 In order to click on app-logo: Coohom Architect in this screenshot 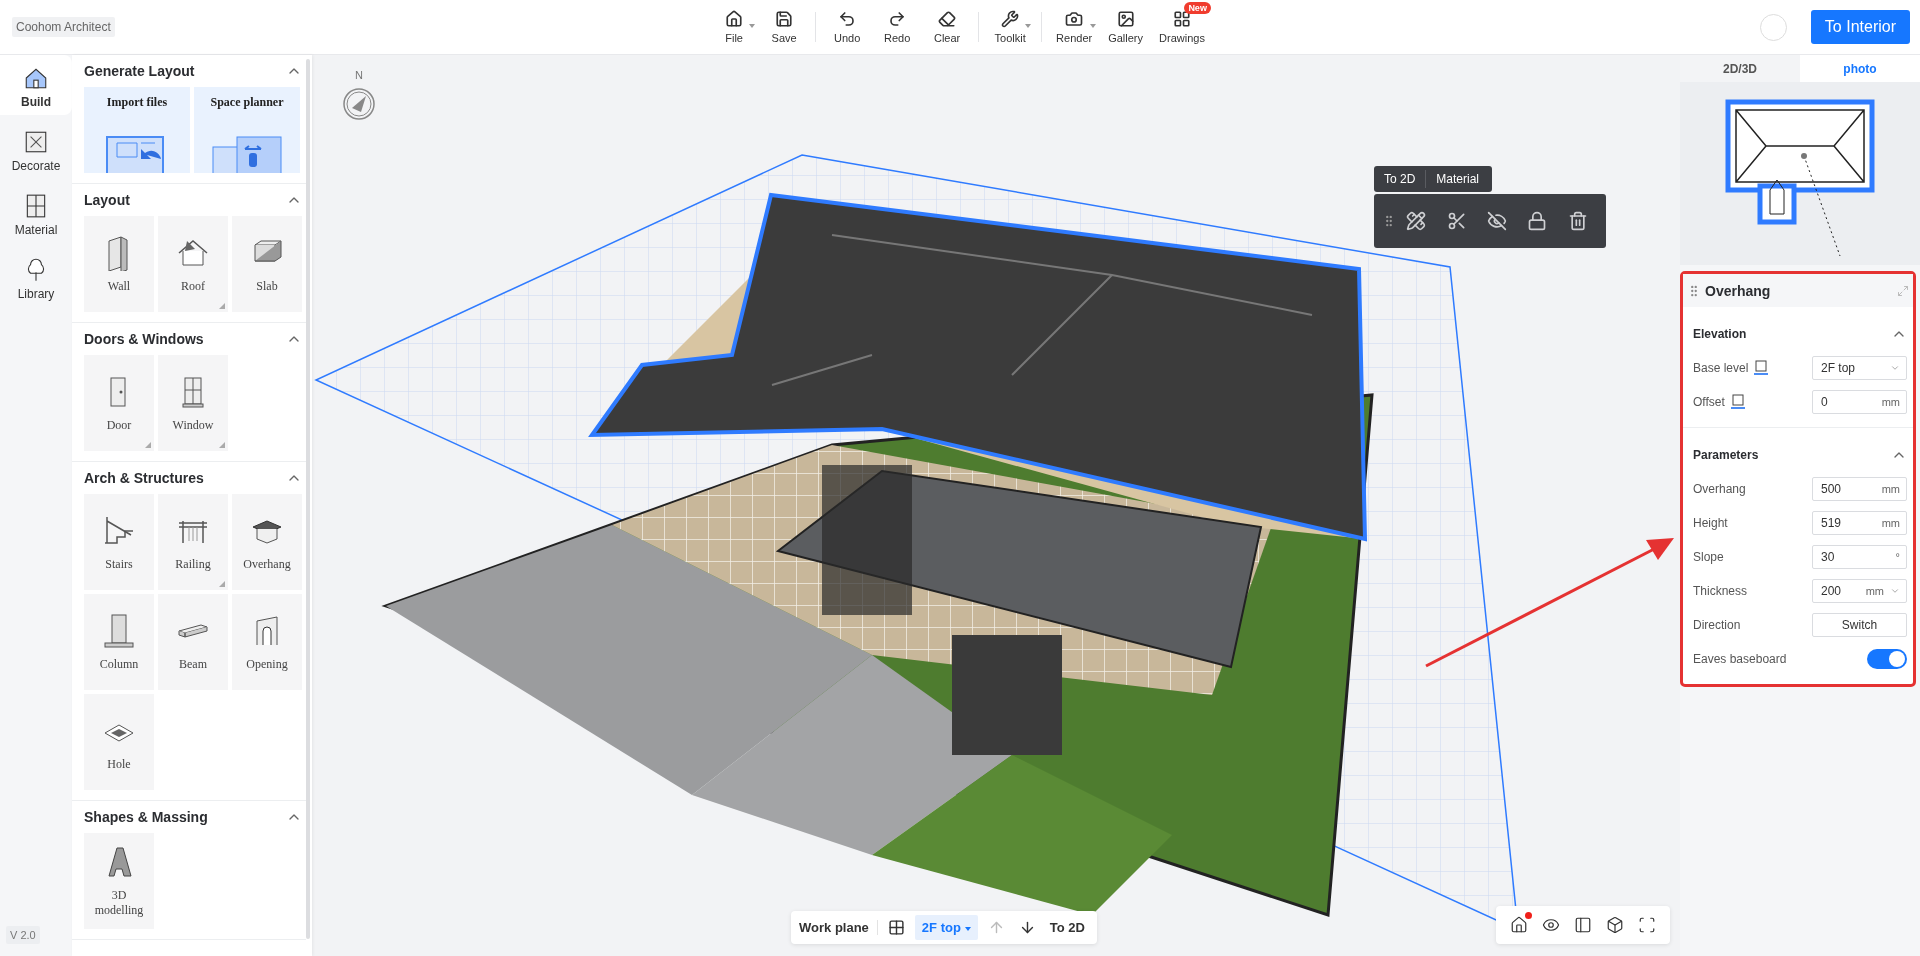, I will do `click(63, 27)`.